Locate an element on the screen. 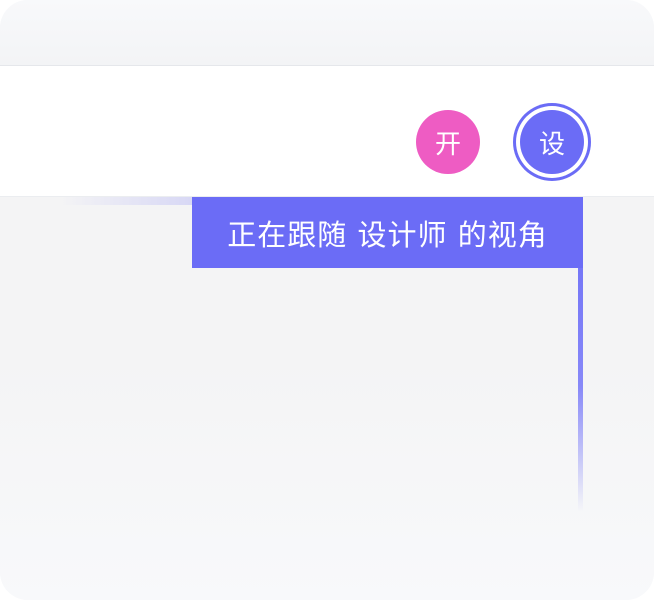  top-strip is located at coordinates (327, 33).